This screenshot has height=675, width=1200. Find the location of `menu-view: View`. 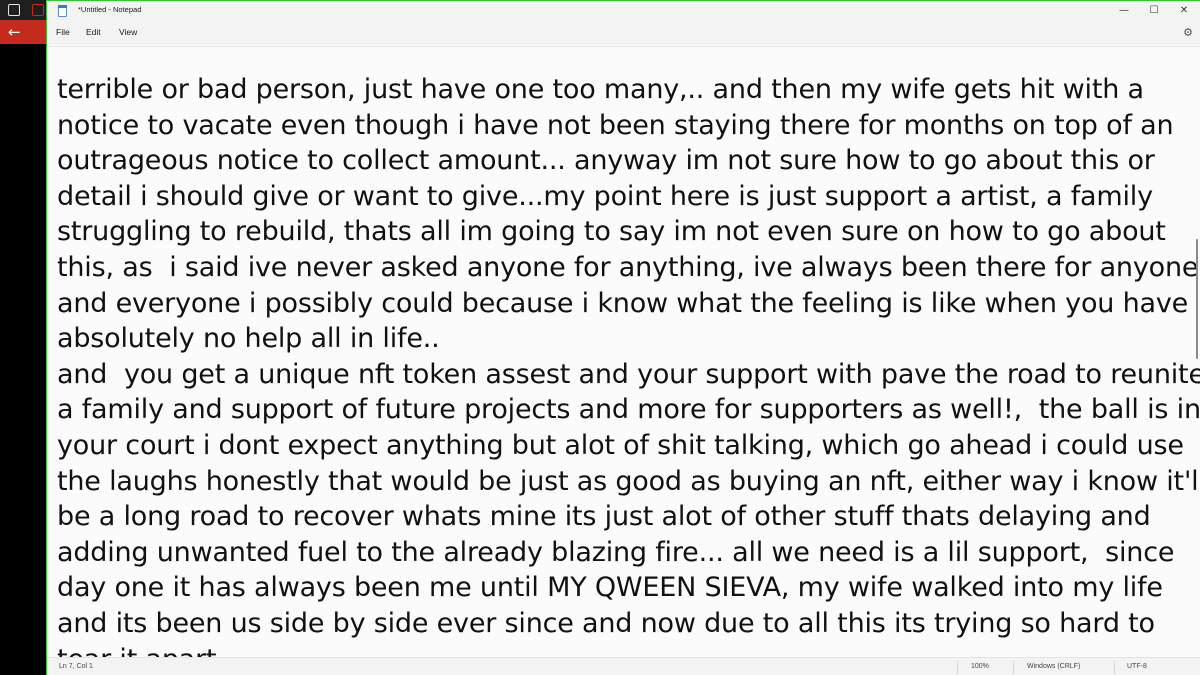

menu-view: View is located at coordinates (128, 32).